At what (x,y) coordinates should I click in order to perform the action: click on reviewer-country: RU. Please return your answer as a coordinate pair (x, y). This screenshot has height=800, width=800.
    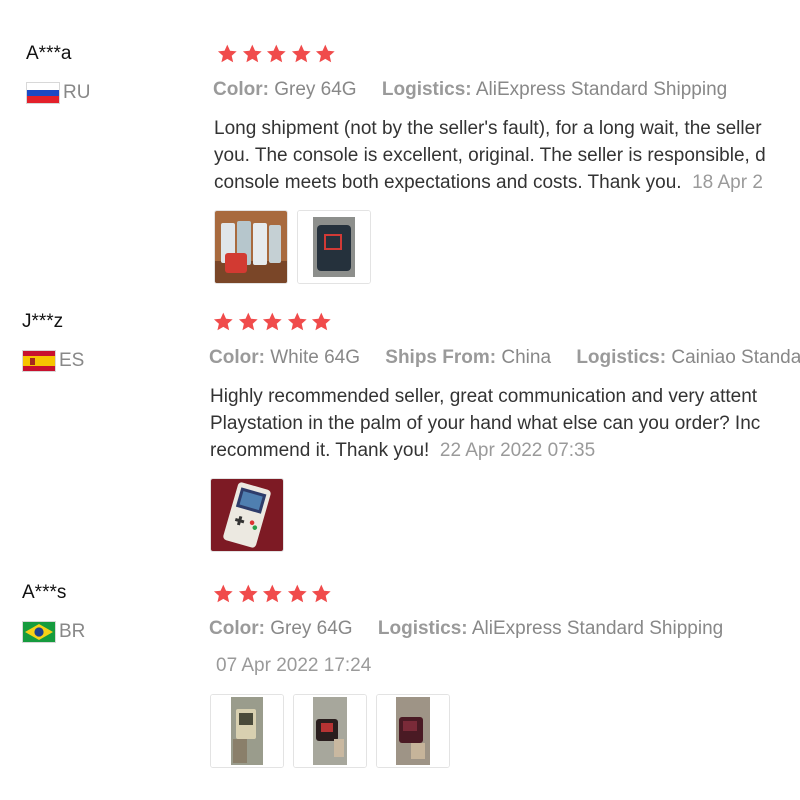
    Looking at the image, I should click on (58, 93).